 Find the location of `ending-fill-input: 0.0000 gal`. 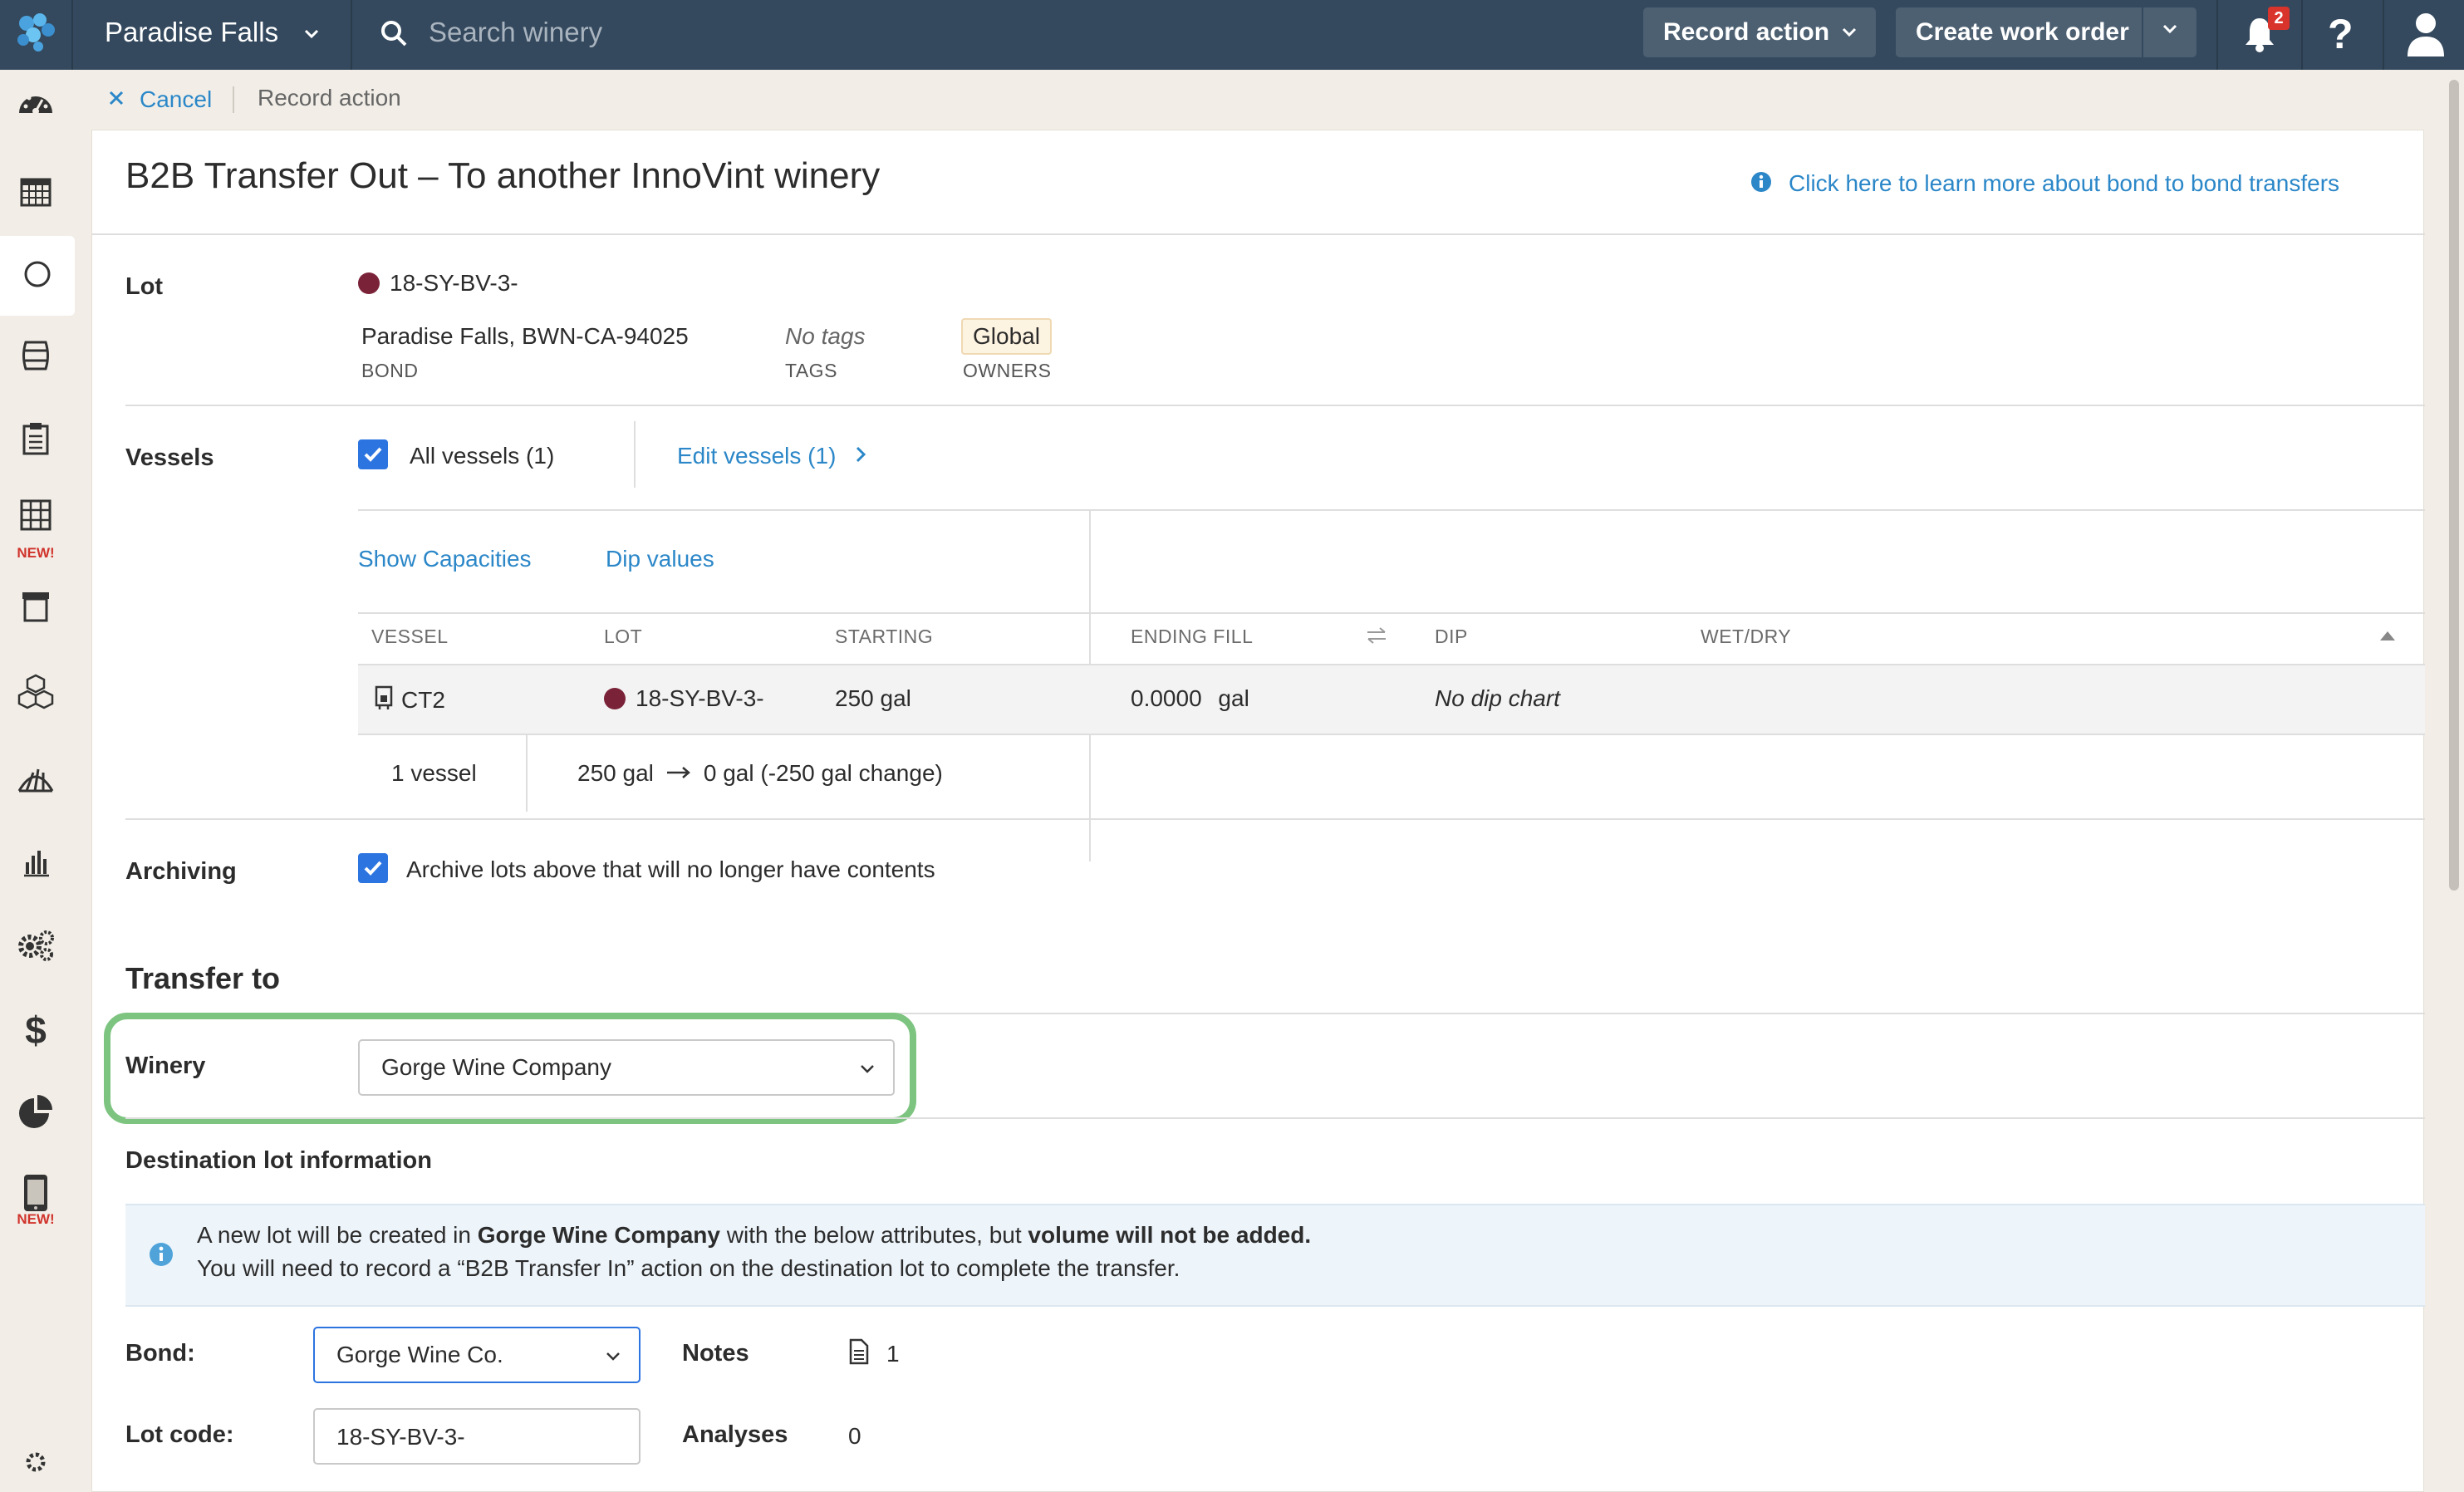

ending-fill-input: 0.0000 gal is located at coordinates (1190, 698).